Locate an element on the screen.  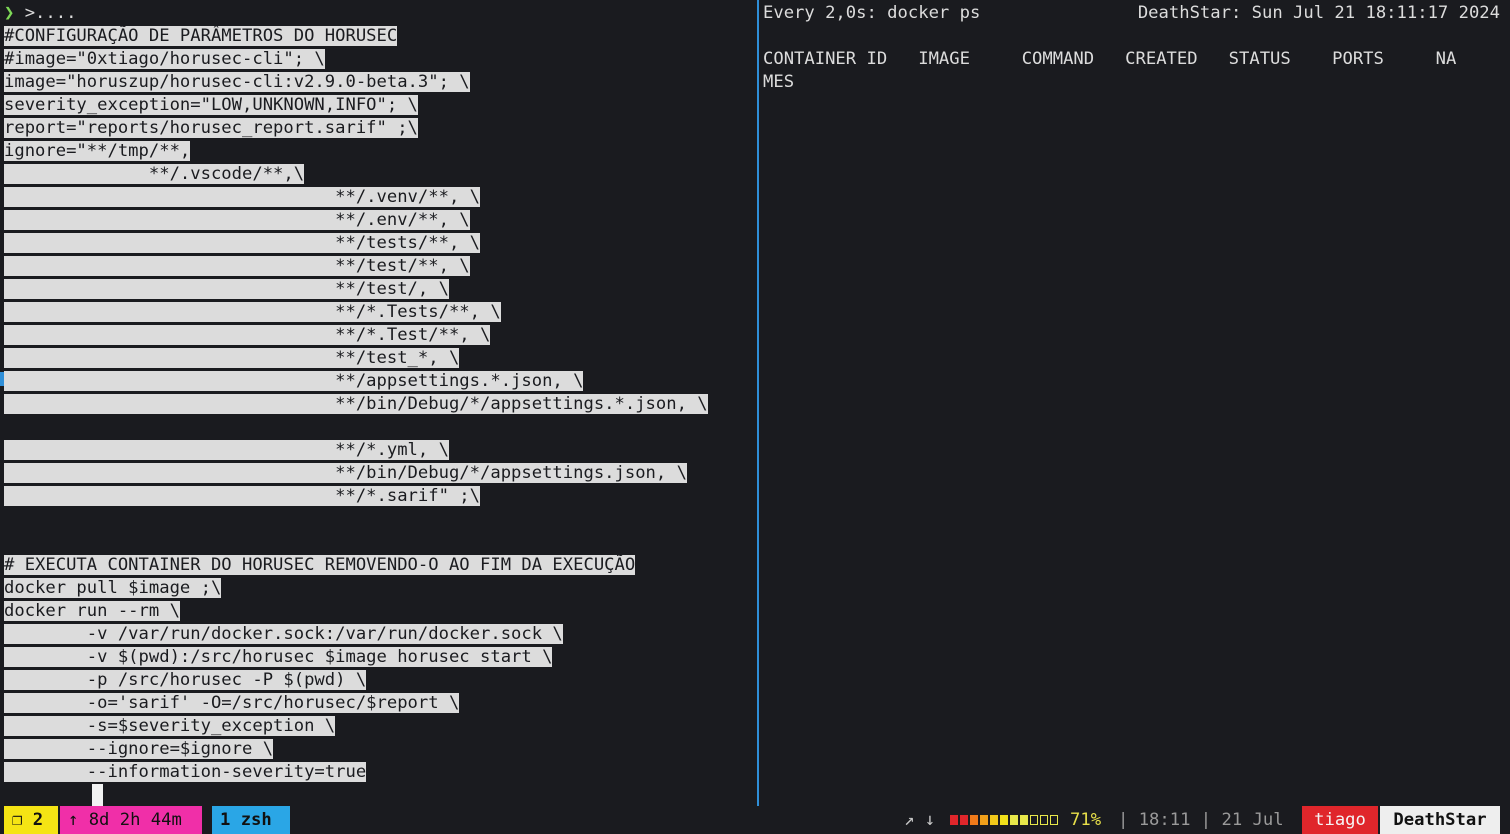
terminal-cursor is located at coordinates (97, 795).